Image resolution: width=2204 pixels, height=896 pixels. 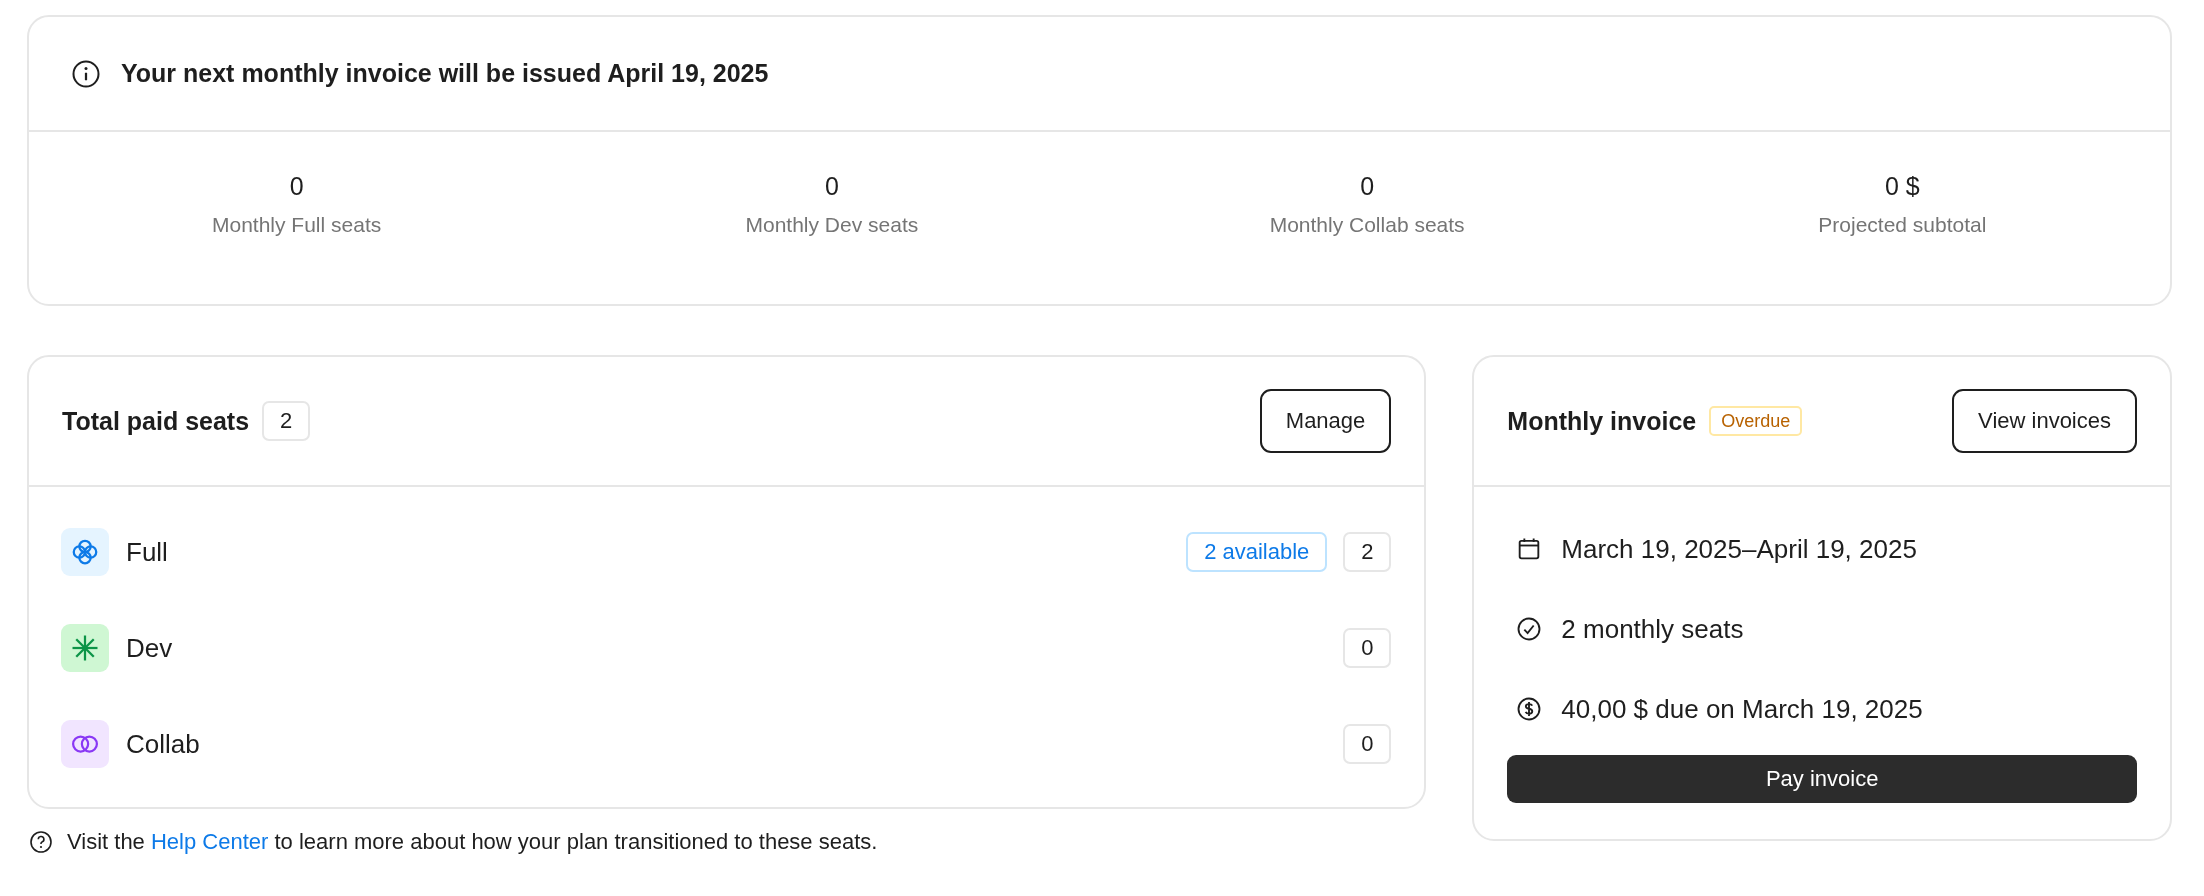 What do you see at coordinates (147, 552) in the screenshot?
I see `seat-type: Full` at bounding box center [147, 552].